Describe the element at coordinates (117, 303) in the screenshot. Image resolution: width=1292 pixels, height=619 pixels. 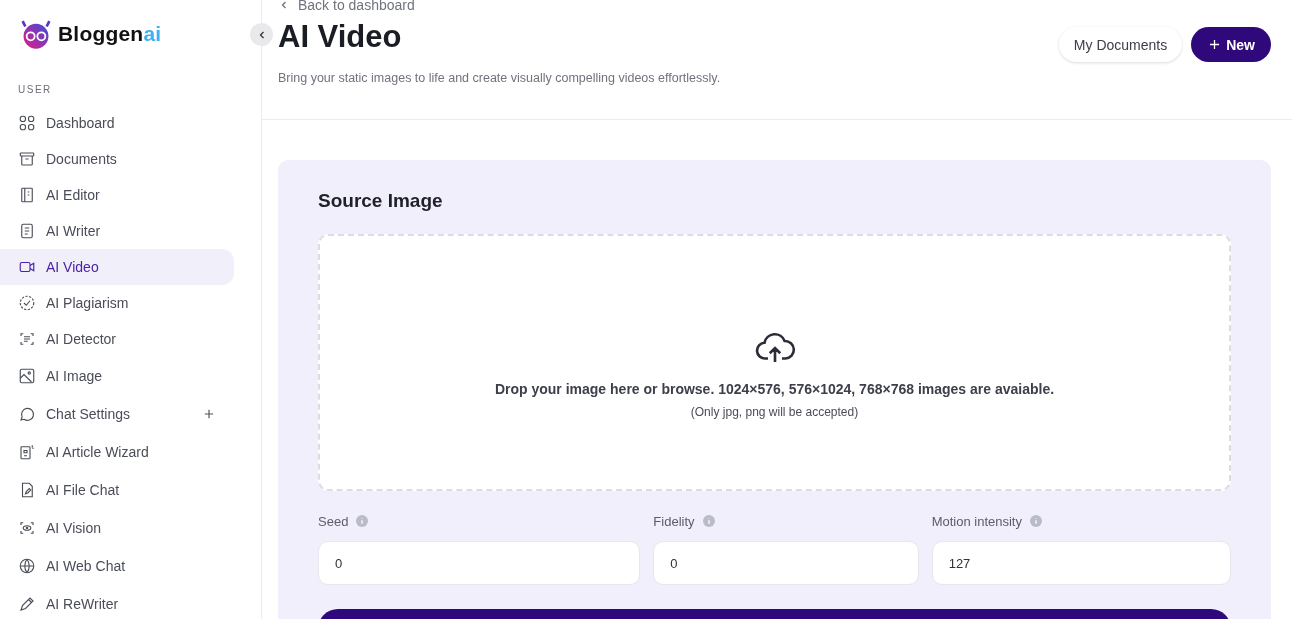
I see `sidebar-item: AI Plagiarism` at that location.